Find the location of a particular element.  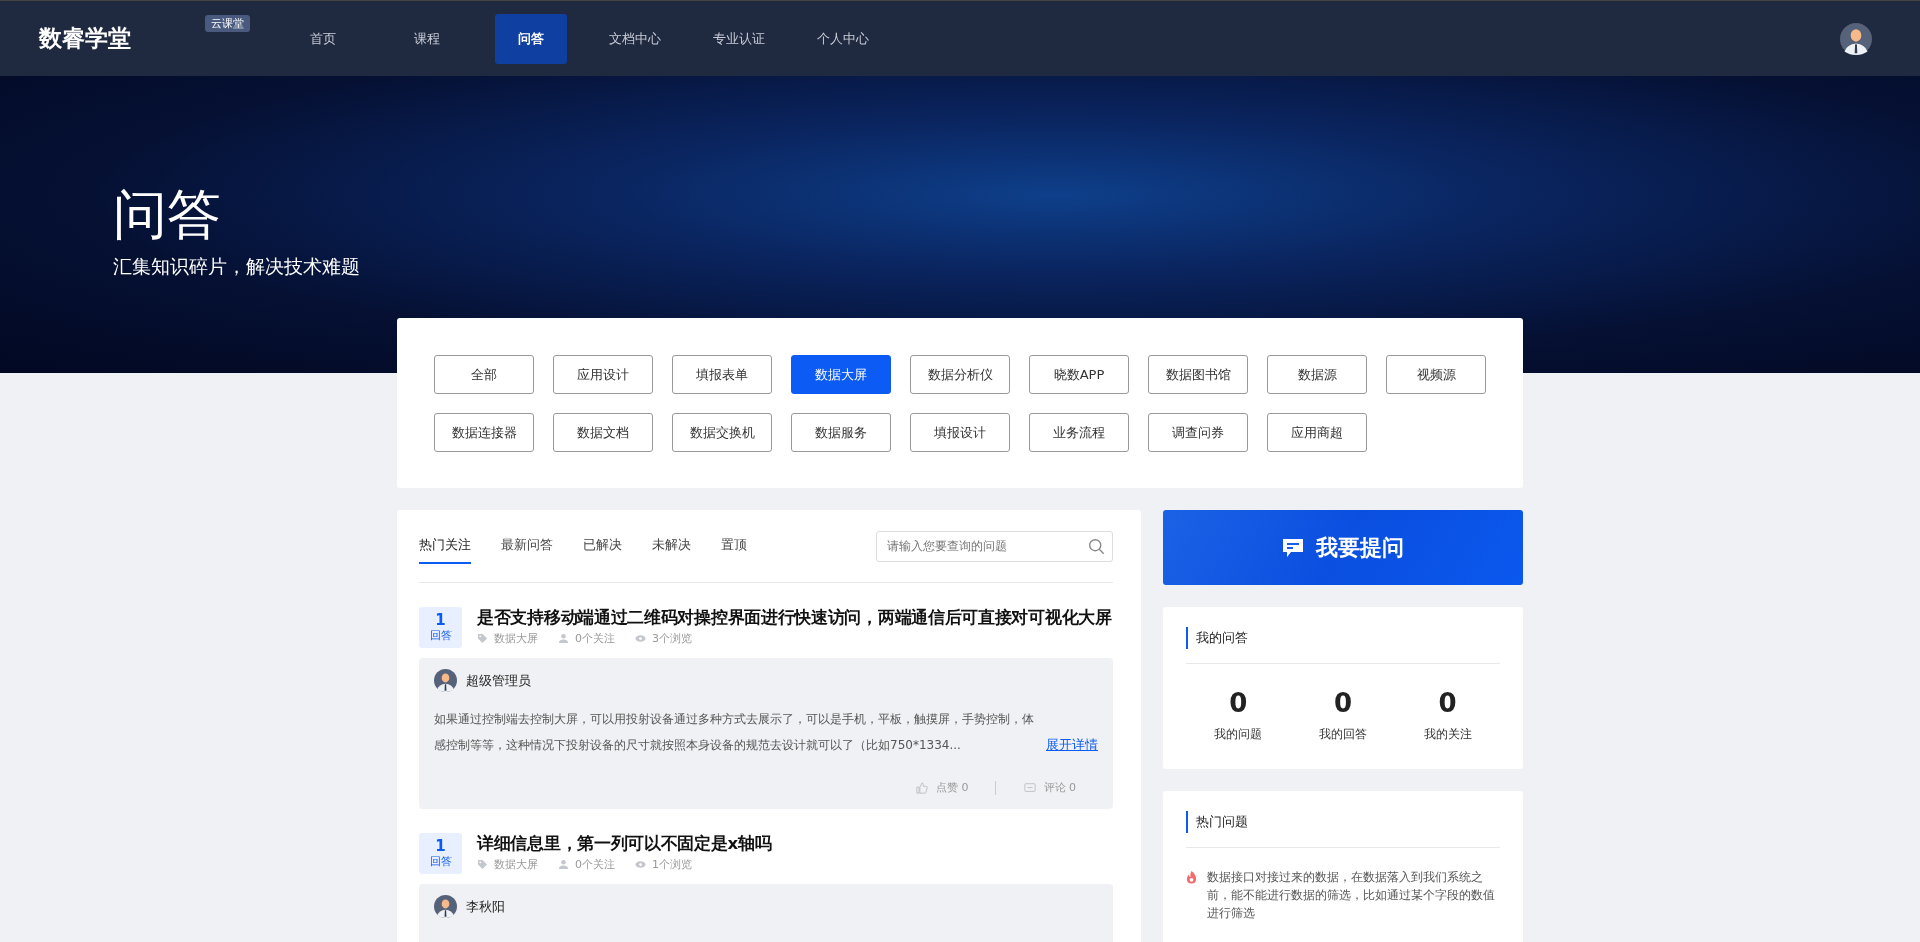

search-icon is located at coordinates (1096, 546).